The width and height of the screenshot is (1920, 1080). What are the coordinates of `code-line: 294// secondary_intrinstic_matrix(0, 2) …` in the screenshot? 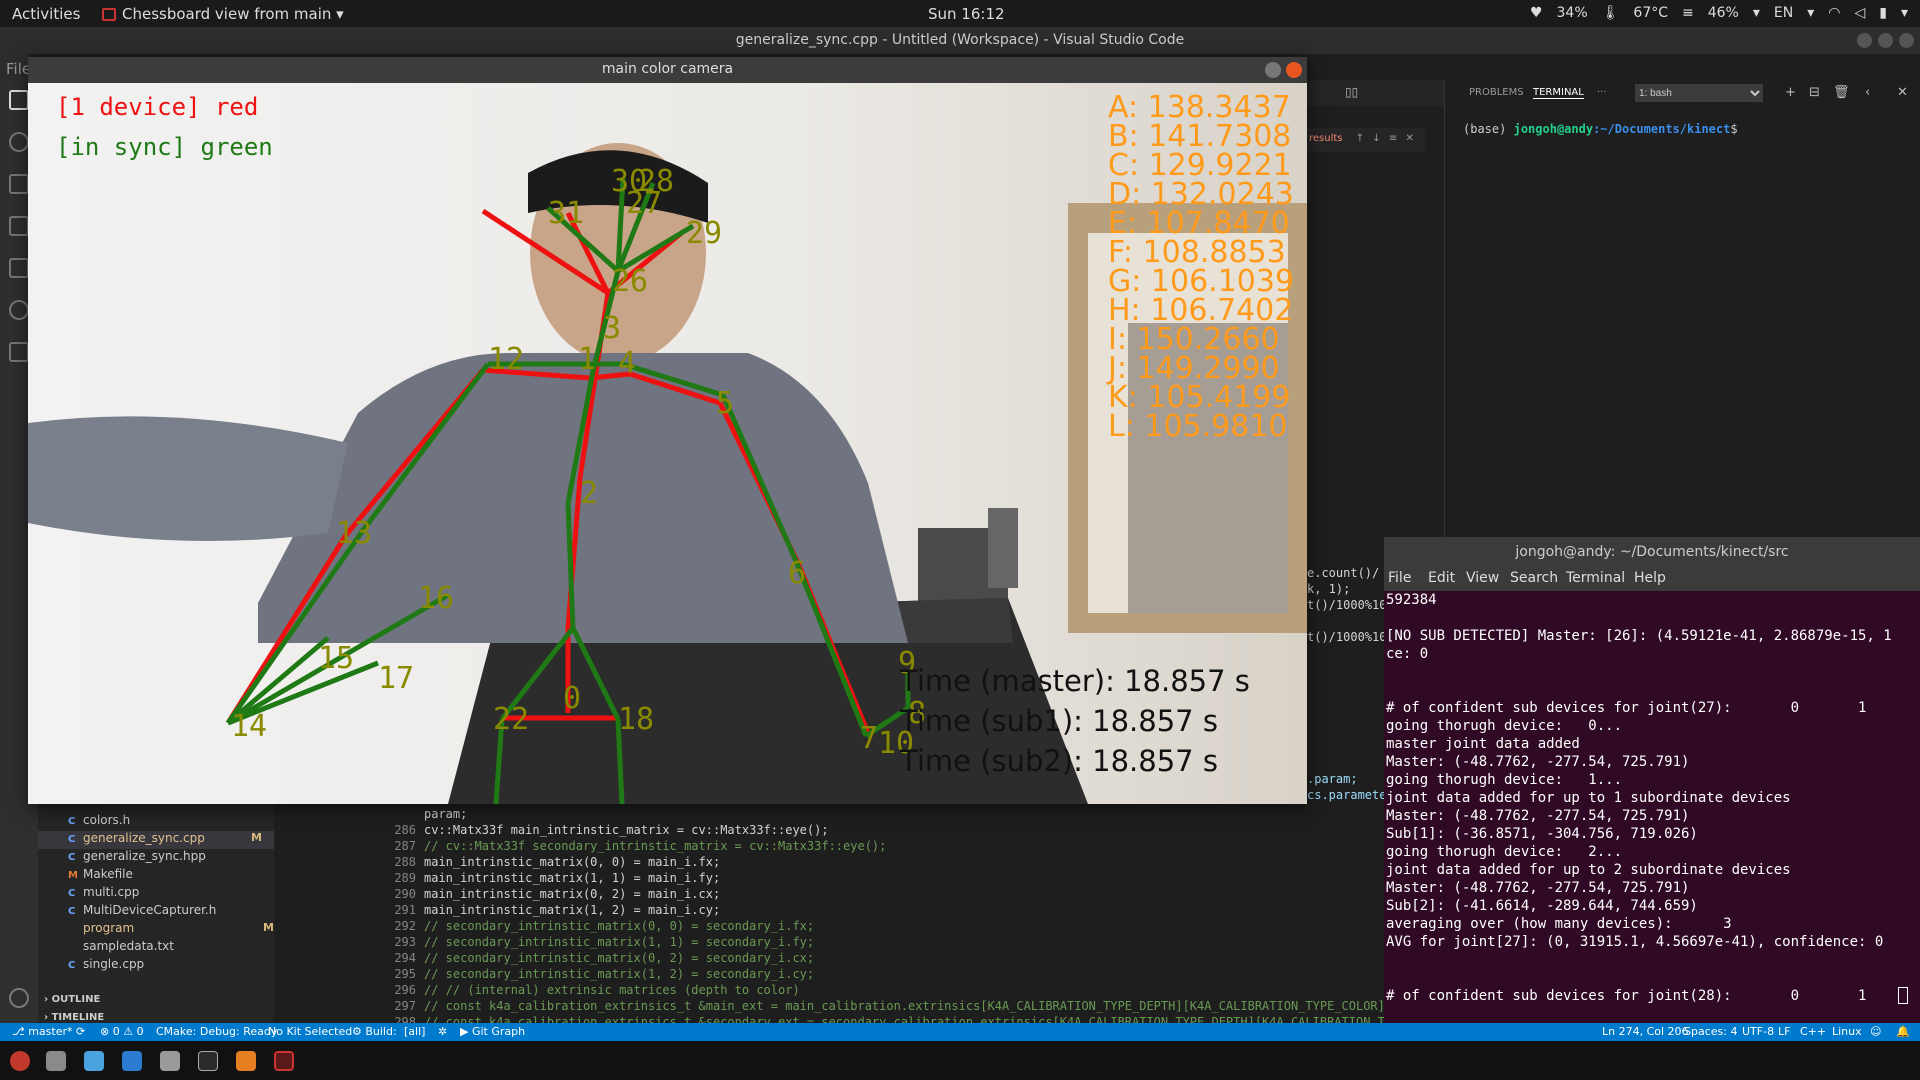 It's located at (604, 958).